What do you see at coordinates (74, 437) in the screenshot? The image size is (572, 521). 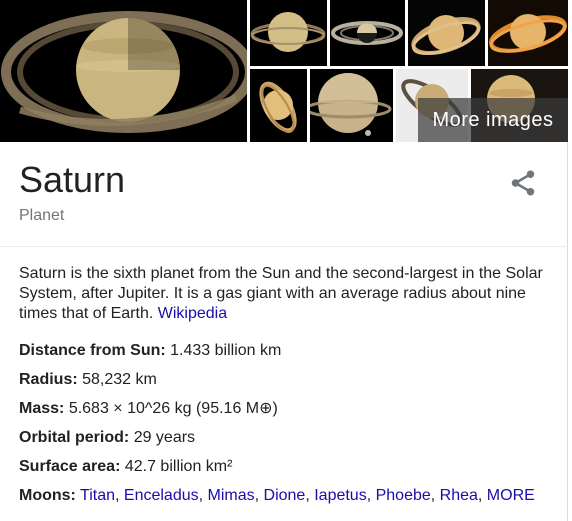 I see `fact-label: Orbital period:` at bounding box center [74, 437].